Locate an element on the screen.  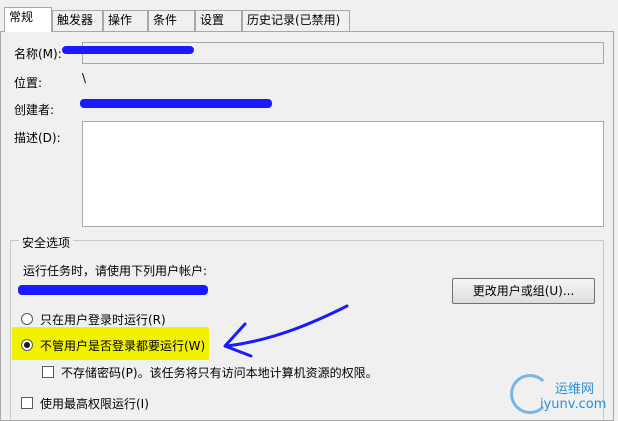
description-label: 描述(D): is located at coordinates (37, 138).